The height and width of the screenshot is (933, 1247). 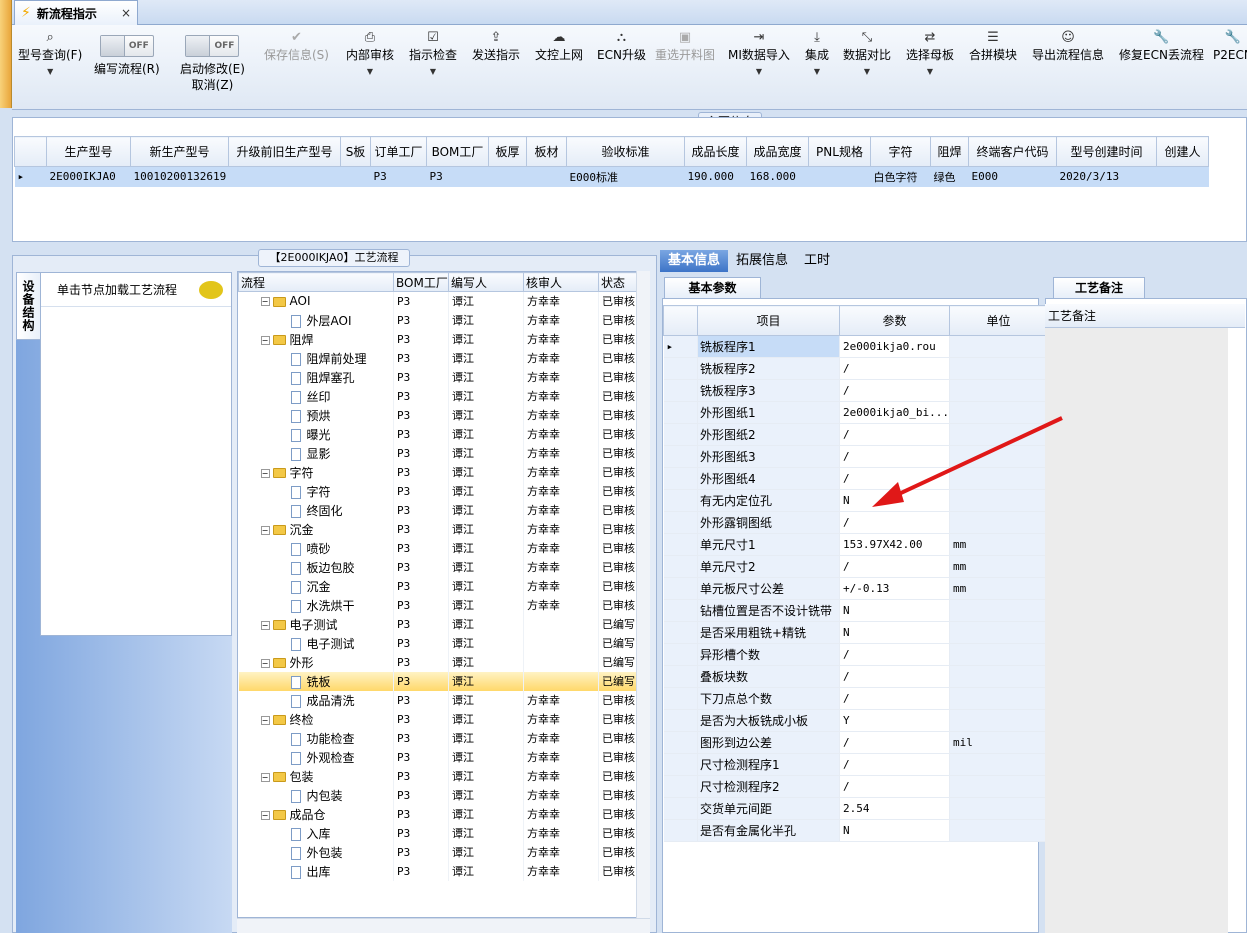 I want to click on tree-row: 曝光 P3 谭江 方幸幸 已审核, so click(x=438, y=434).